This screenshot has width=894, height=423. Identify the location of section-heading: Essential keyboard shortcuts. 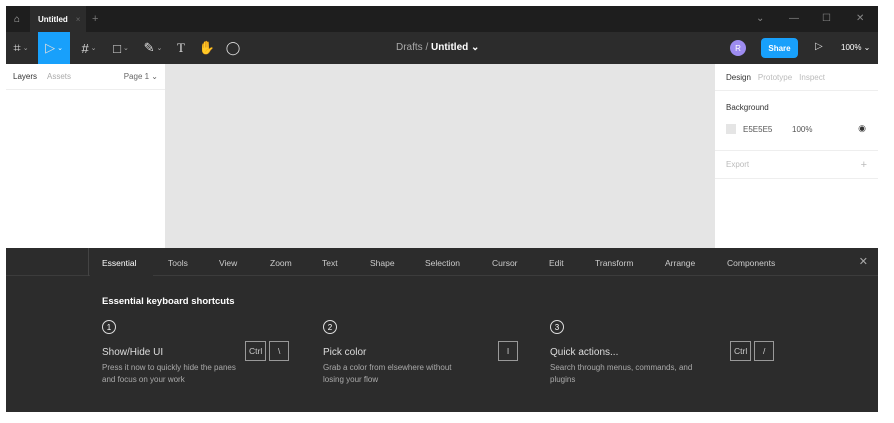
(168, 301).